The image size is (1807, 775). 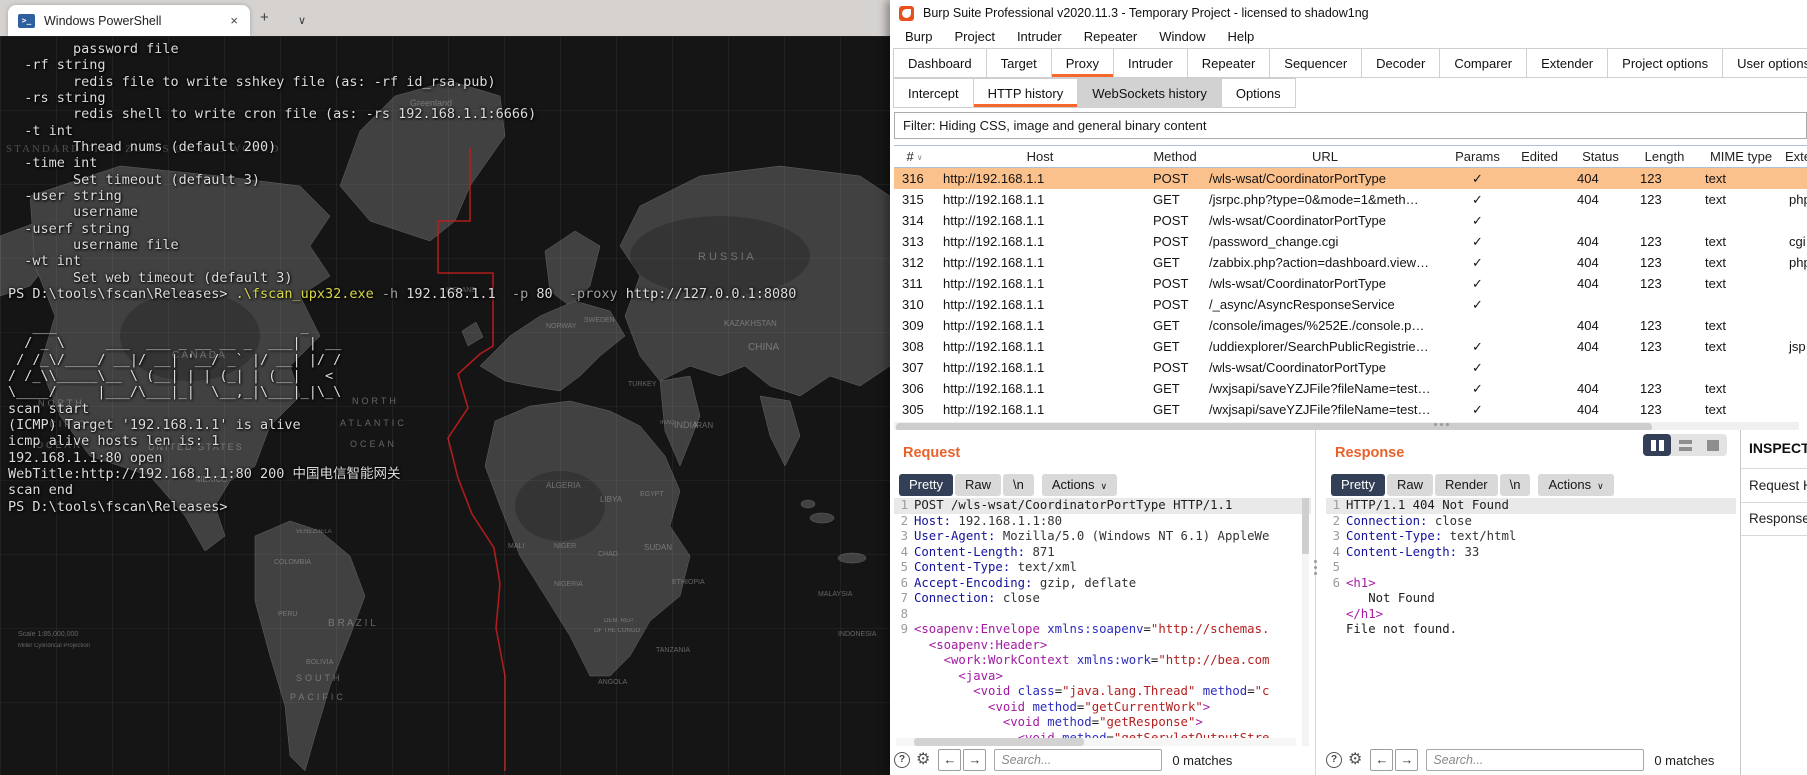 What do you see at coordinates (913, 325) in the screenshot?
I see `cell-num: 309` at bounding box center [913, 325].